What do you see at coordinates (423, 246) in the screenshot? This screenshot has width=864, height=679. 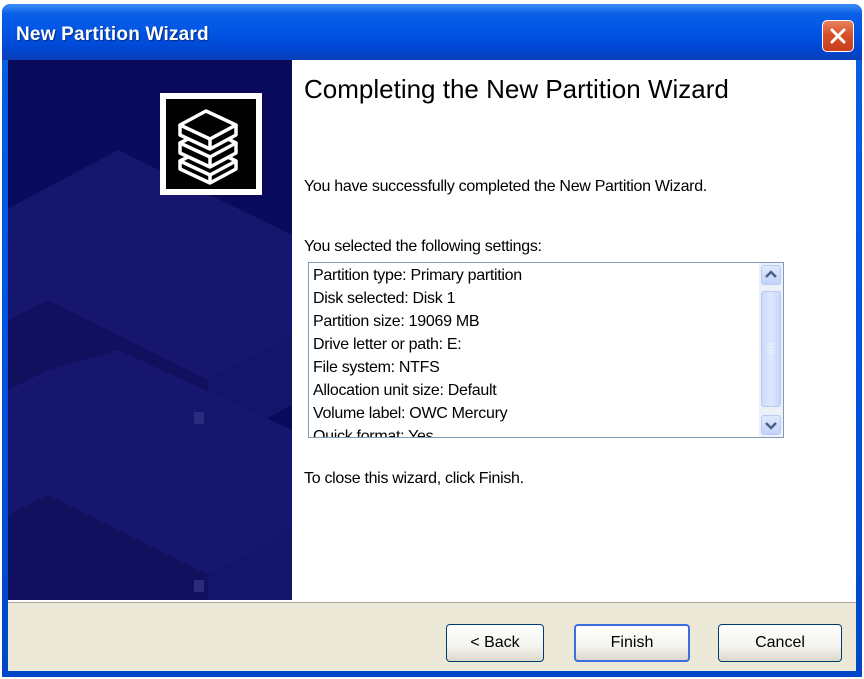 I see `settings-label: You selected the following settings:` at bounding box center [423, 246].